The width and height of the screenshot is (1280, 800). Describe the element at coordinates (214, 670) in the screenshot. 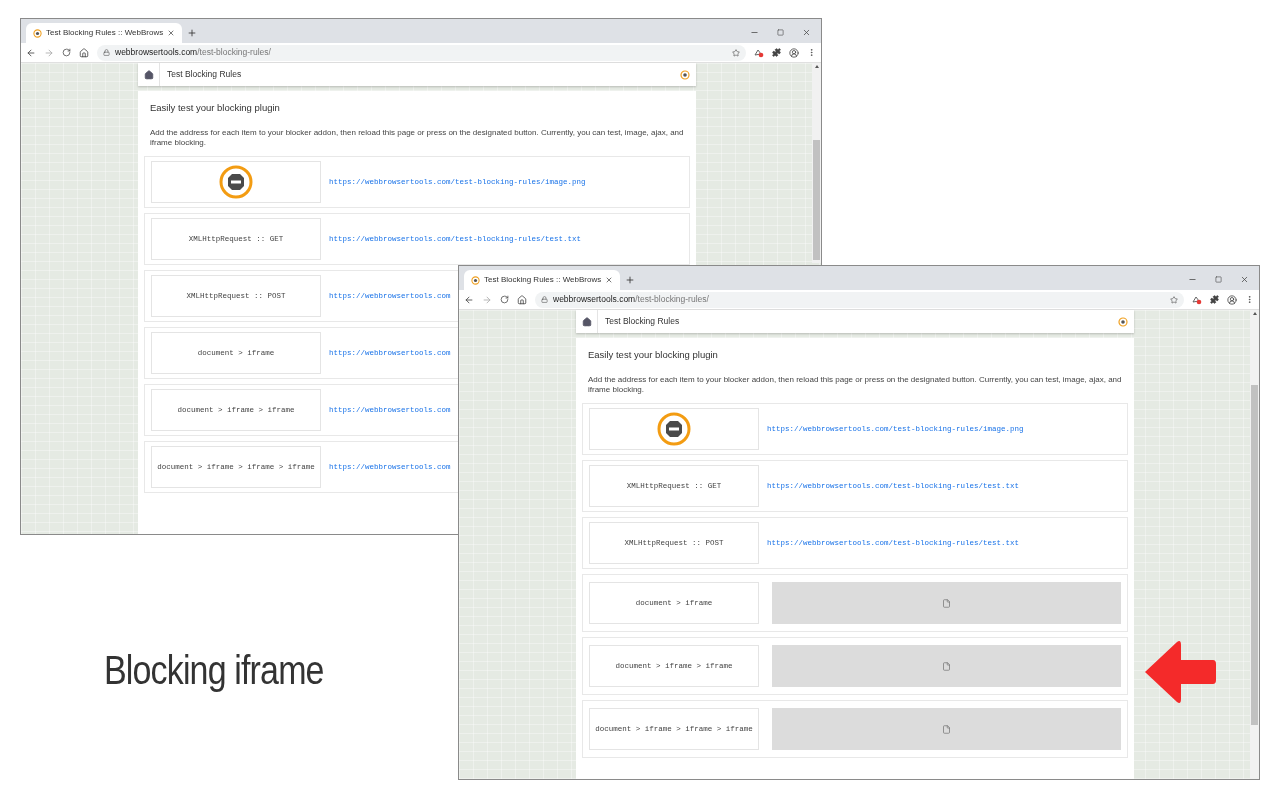

I see `caption: Blocking iframe` at that location.